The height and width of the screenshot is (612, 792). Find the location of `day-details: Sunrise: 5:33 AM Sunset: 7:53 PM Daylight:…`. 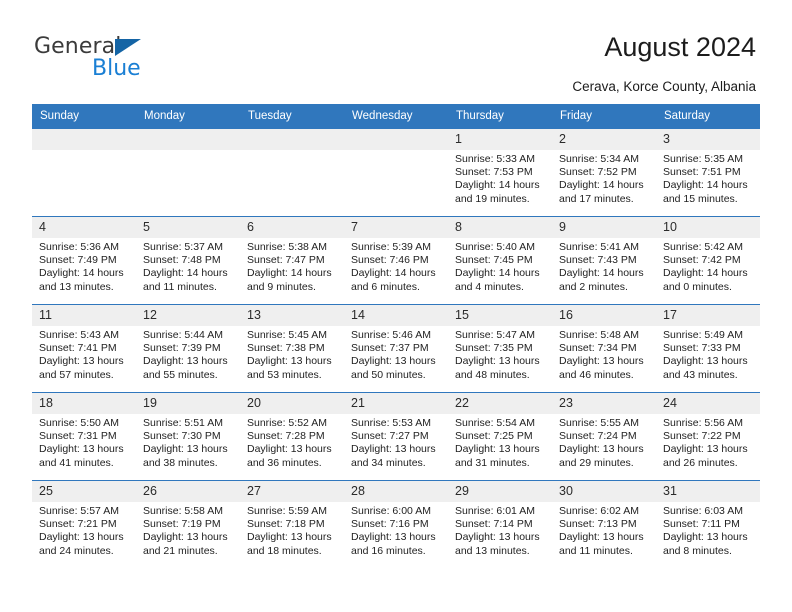

day-details: Sunrise: 5:33 AM Sunset: 7:53 PM Daylight:… is located at coordinates (500, 178).